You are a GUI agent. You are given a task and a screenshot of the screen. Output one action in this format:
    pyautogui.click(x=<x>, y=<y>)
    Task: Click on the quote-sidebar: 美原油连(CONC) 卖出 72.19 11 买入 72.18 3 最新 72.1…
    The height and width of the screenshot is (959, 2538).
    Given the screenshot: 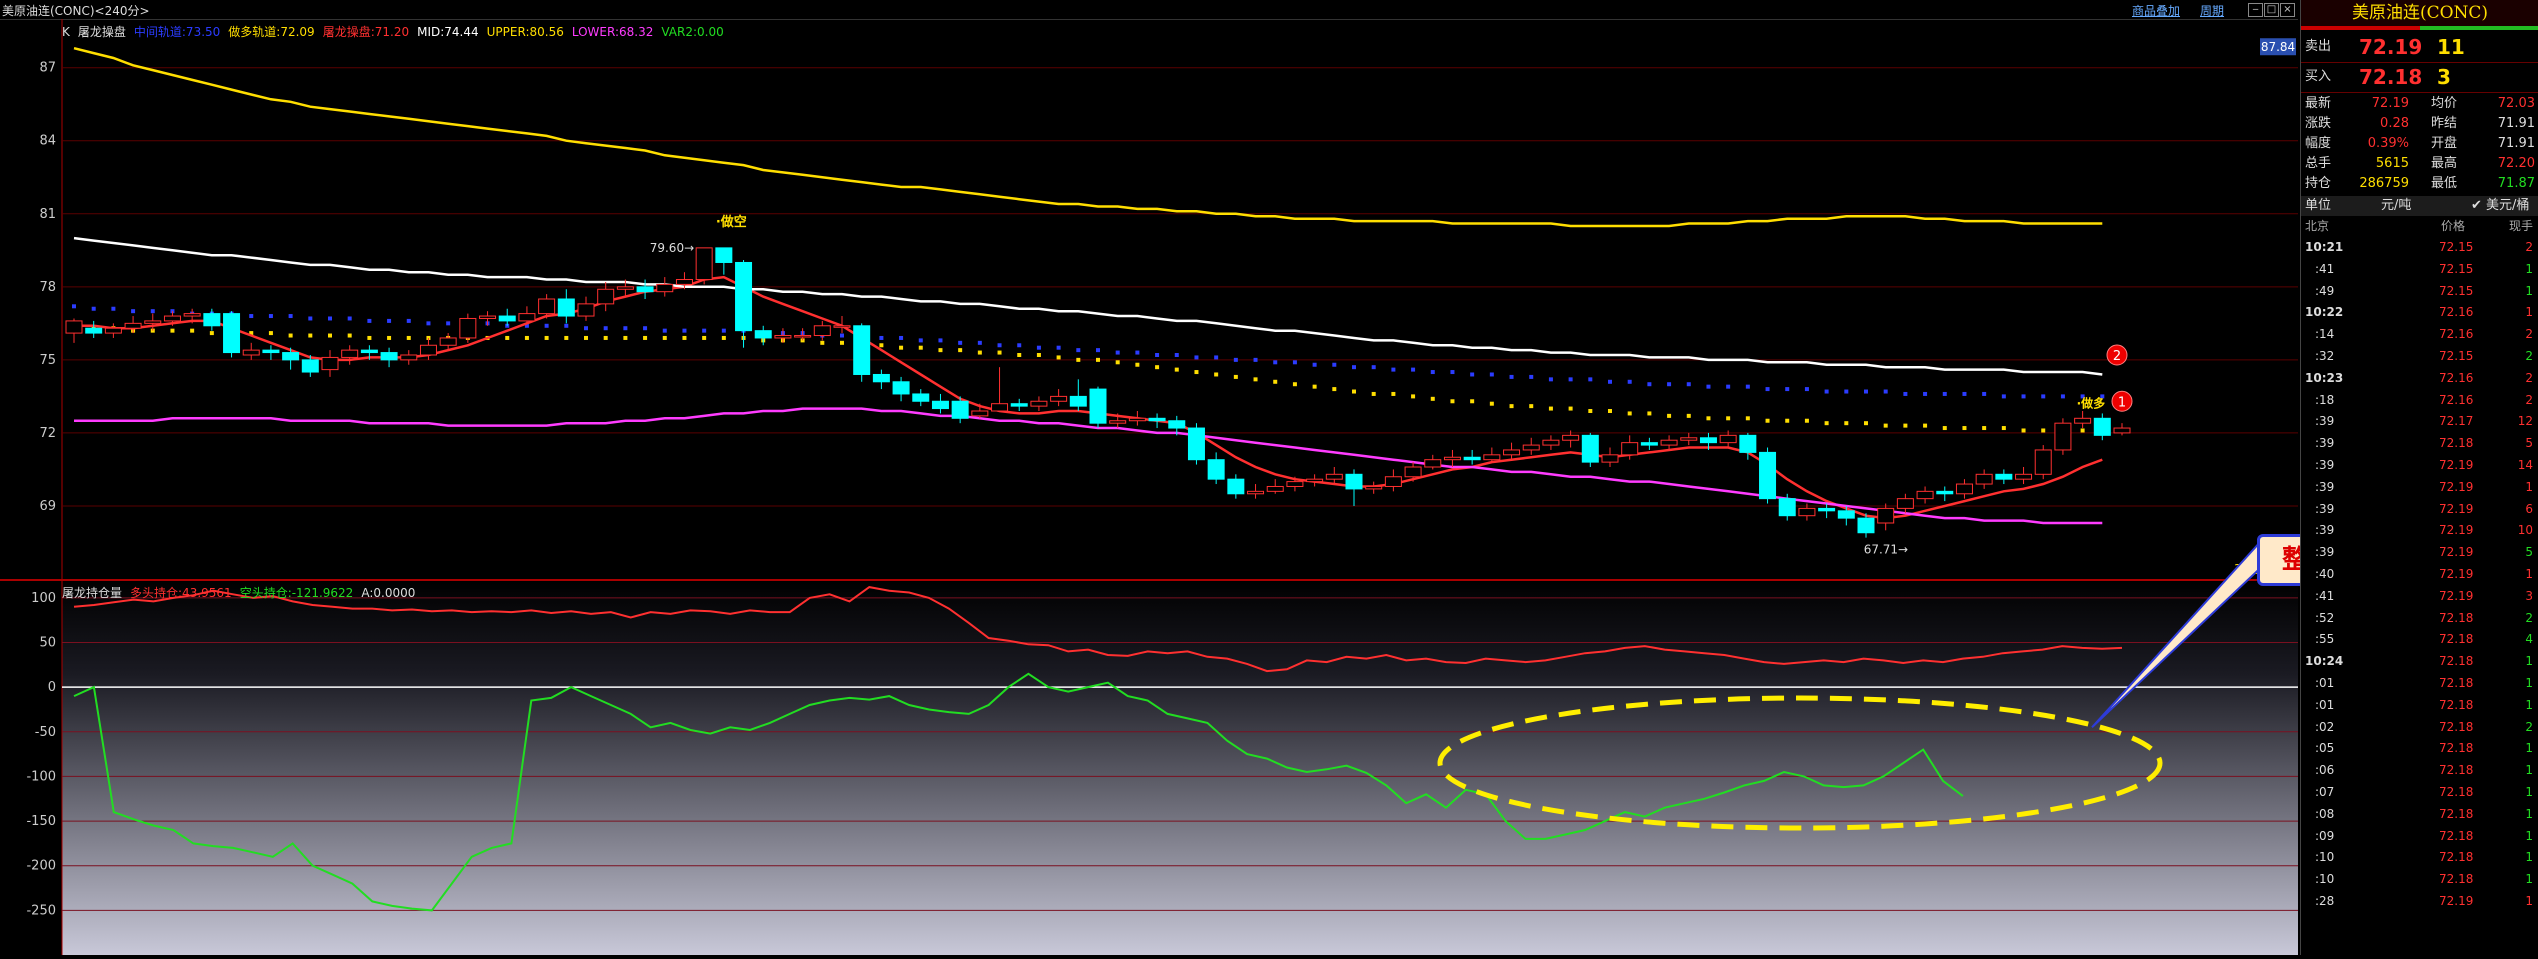 What is the action you would take?
    pyautogui.click(x=2419, y=477)
    